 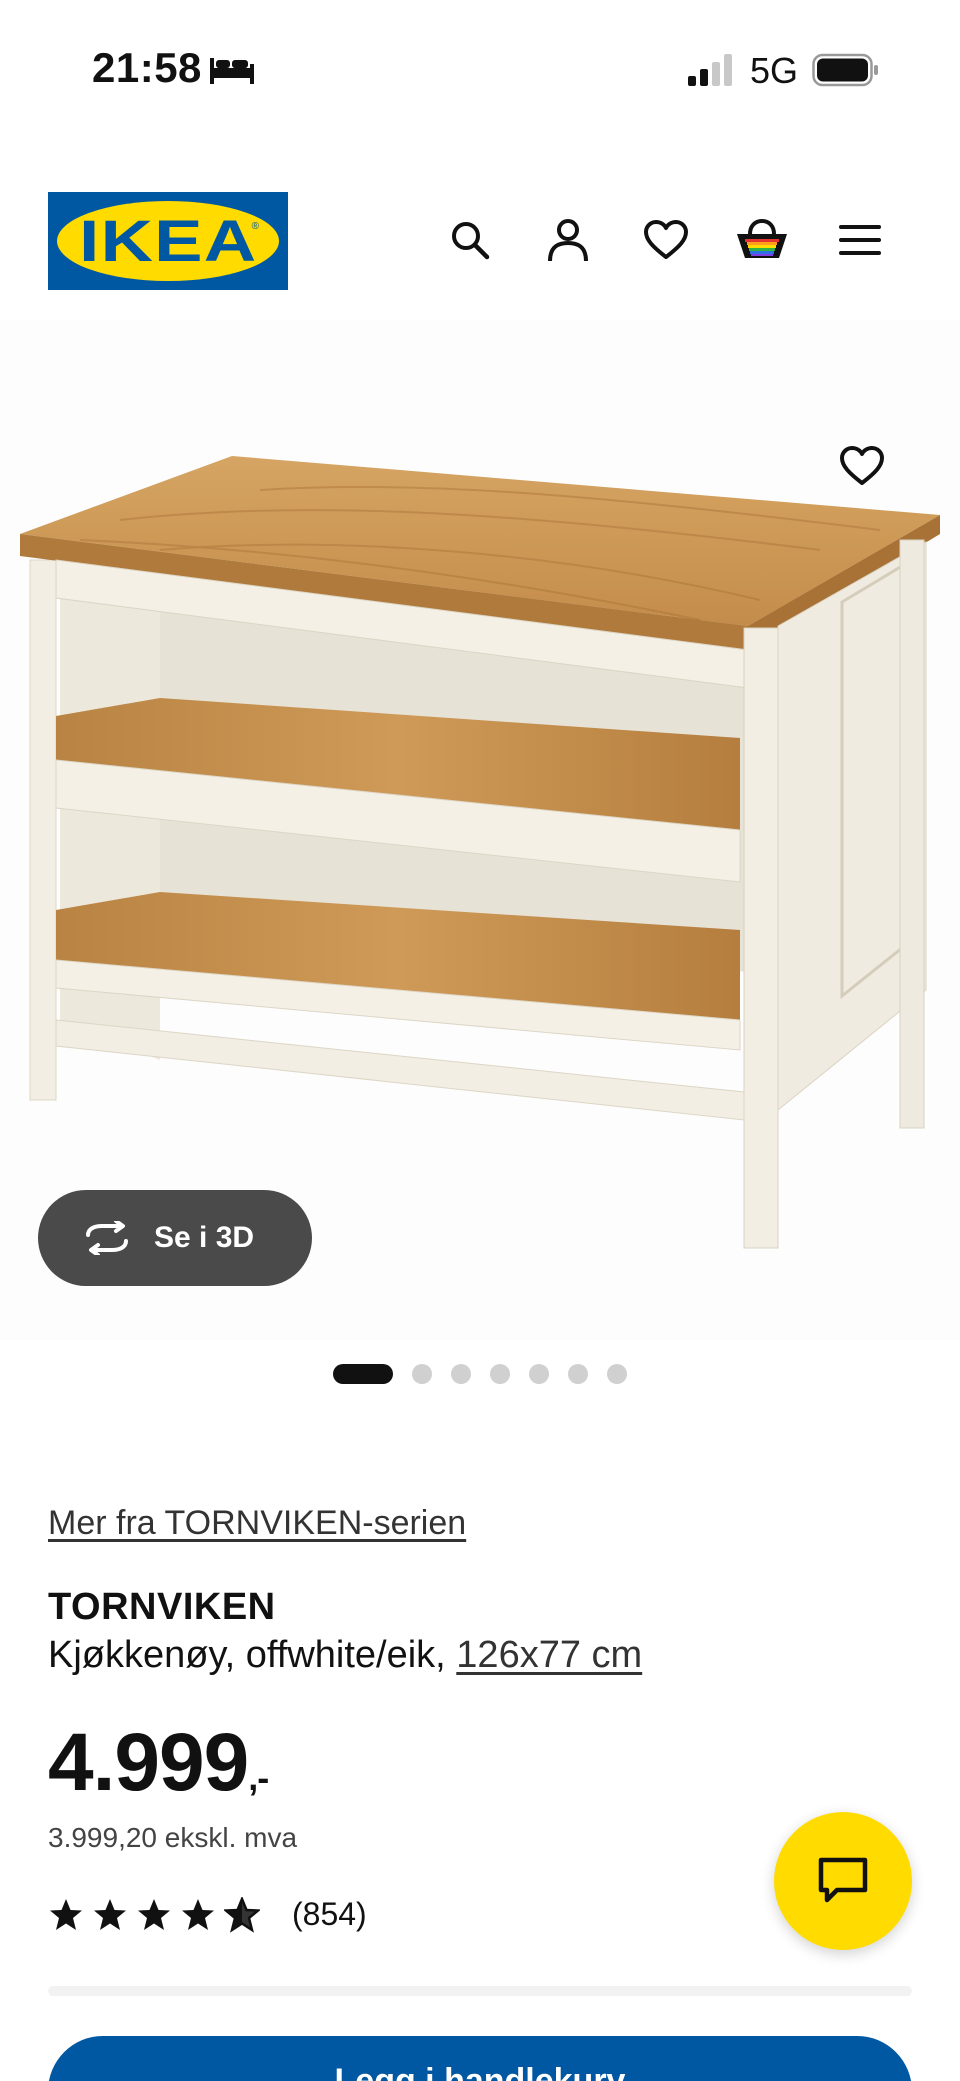 I want to click on half-star-icon, so click(x=242, y=1914).